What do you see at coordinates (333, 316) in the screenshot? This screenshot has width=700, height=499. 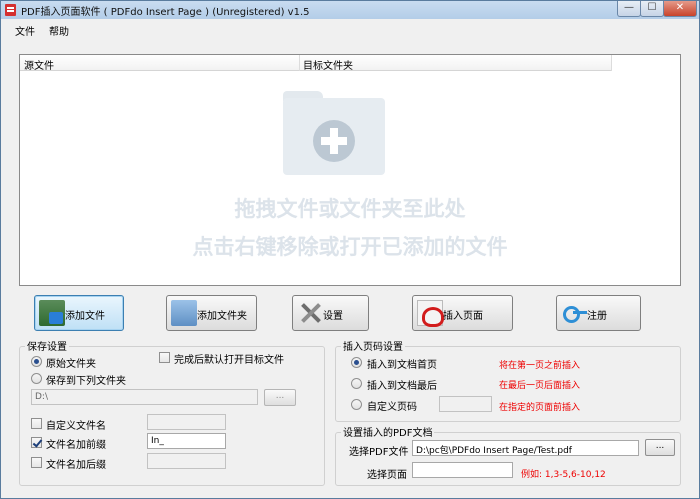 I see `settings-label: 设置` at bounding box center [333, 316].